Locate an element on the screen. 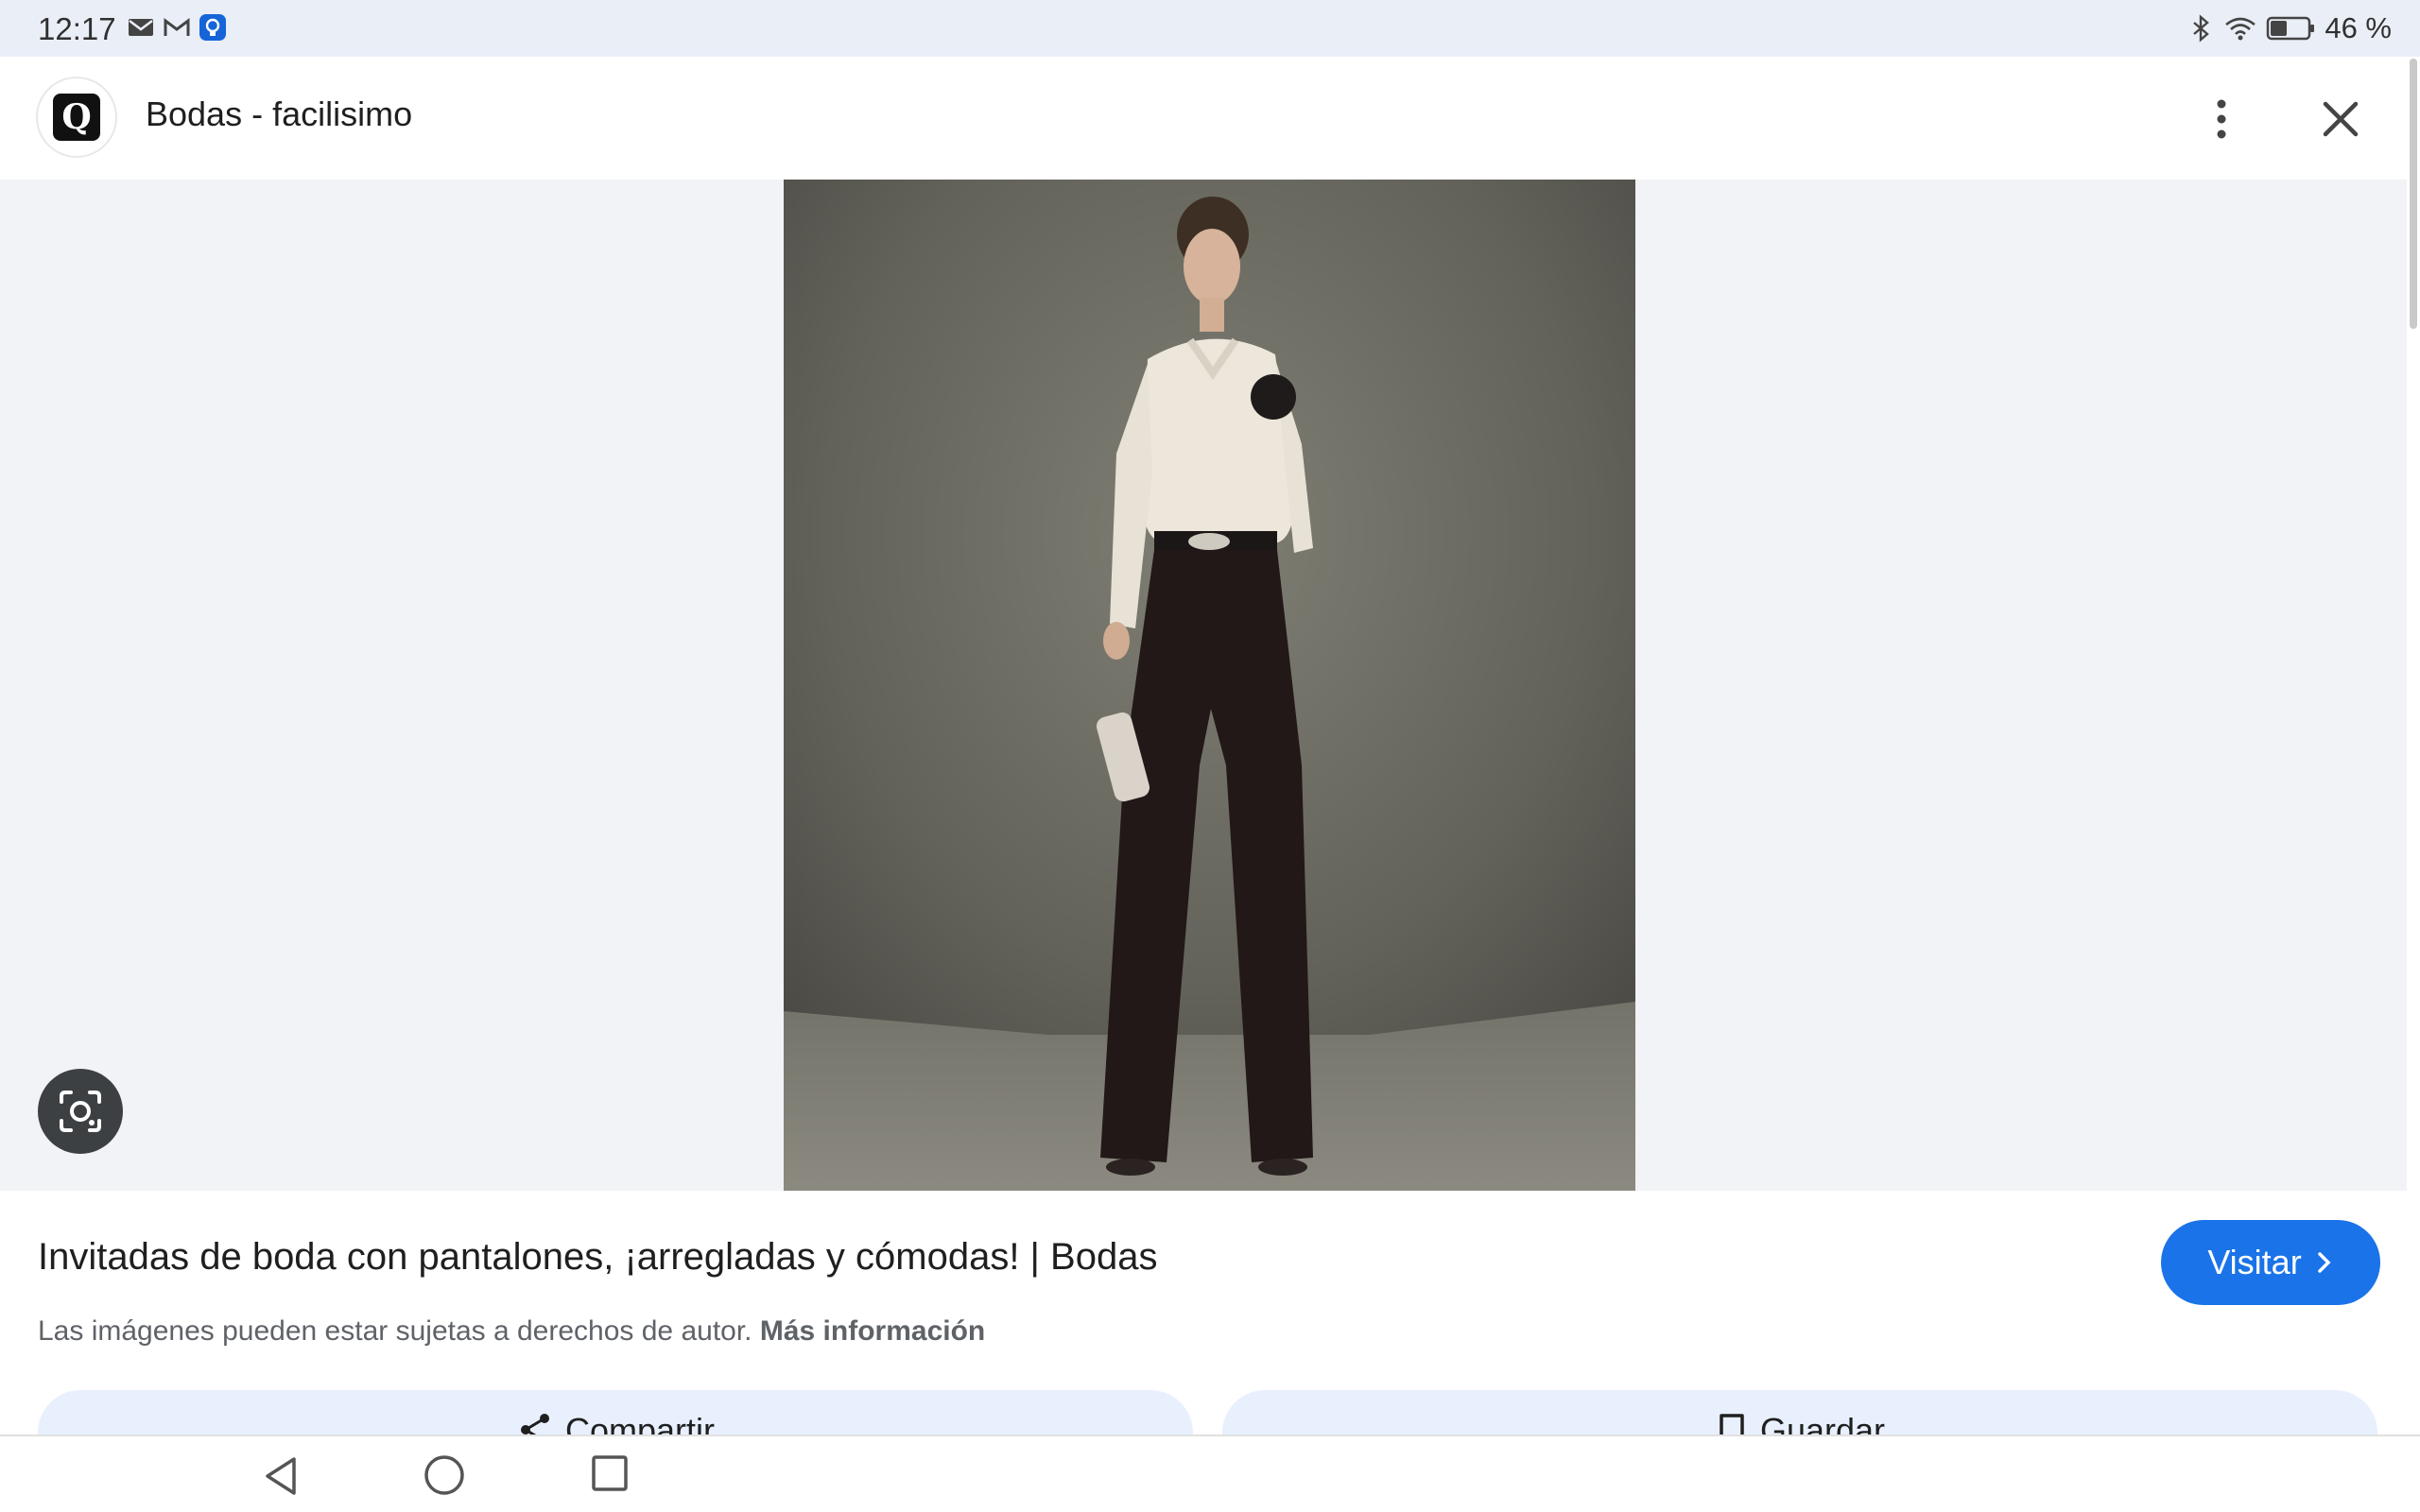 The width and height of the screenshot is (2420, 1512). battery-icon is located at coordinates (2291, 28).